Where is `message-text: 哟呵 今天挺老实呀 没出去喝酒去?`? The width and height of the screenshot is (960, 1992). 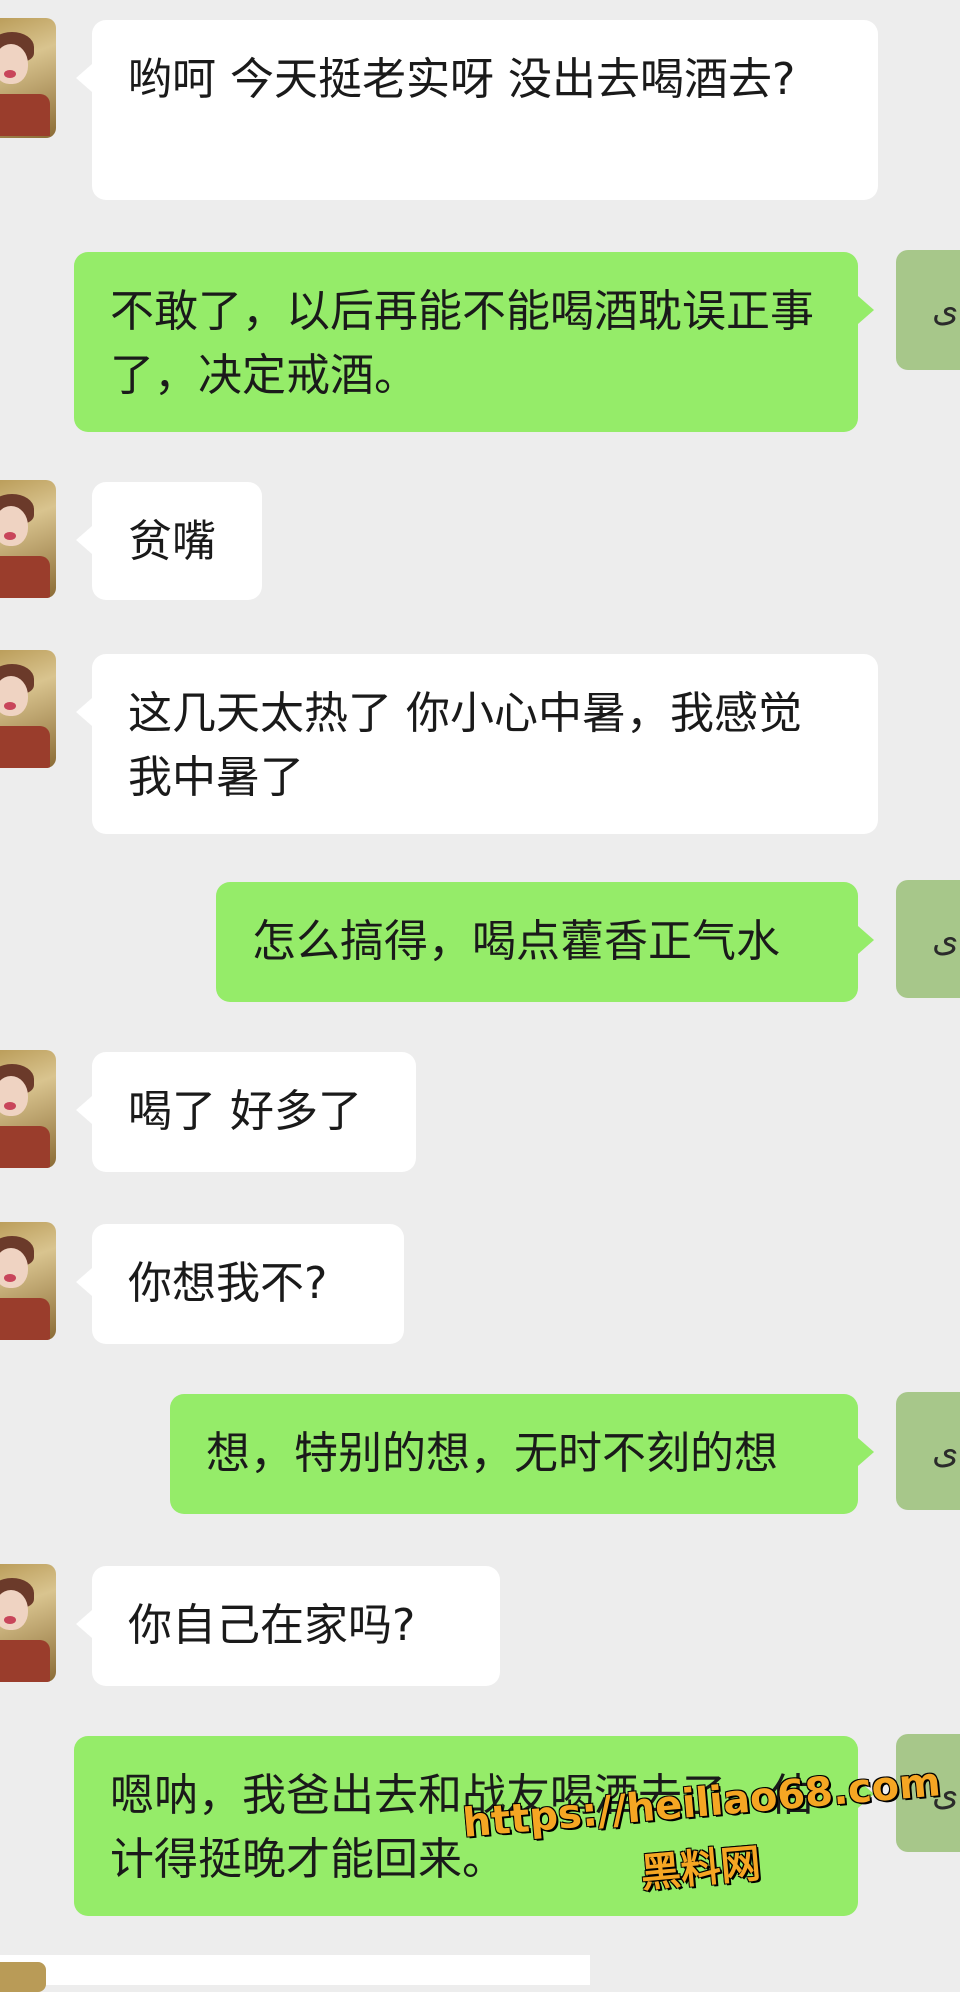
message-text: 哟呵 今天挺老实呀 没出去喝酒去? is located at coordinates (462, 79).